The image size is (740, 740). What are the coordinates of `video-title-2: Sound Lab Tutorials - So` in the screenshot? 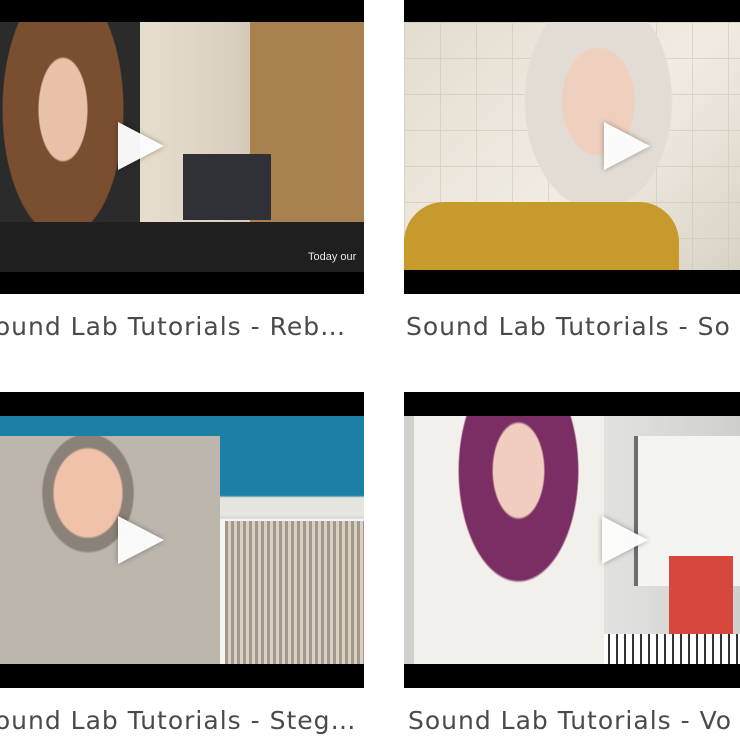 It's located at (573, 326).